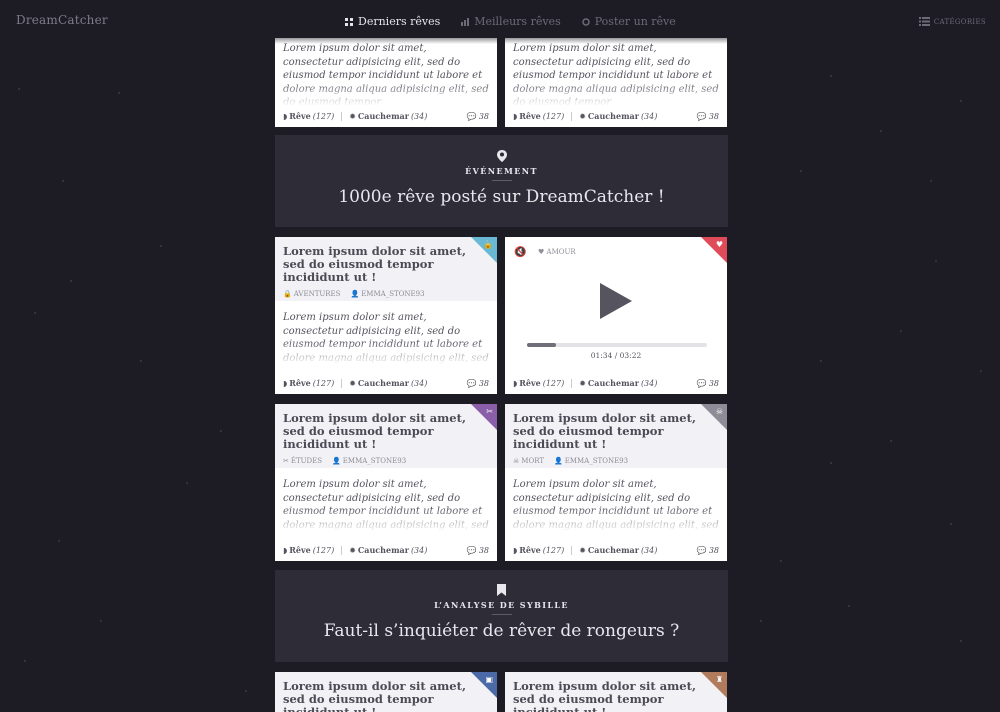 This screenshot has width=1000, height=712. I want to click on time-display: 01:34 / 03:22, so click(616, 355).